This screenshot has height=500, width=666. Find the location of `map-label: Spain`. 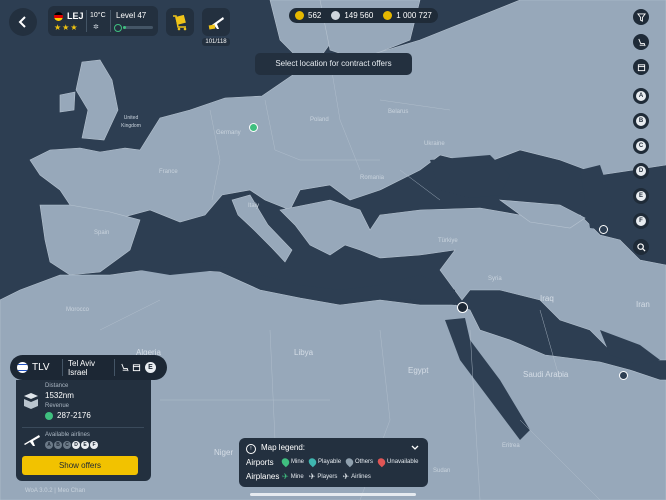

map-label: Spain is located at coordinates (102, 233).